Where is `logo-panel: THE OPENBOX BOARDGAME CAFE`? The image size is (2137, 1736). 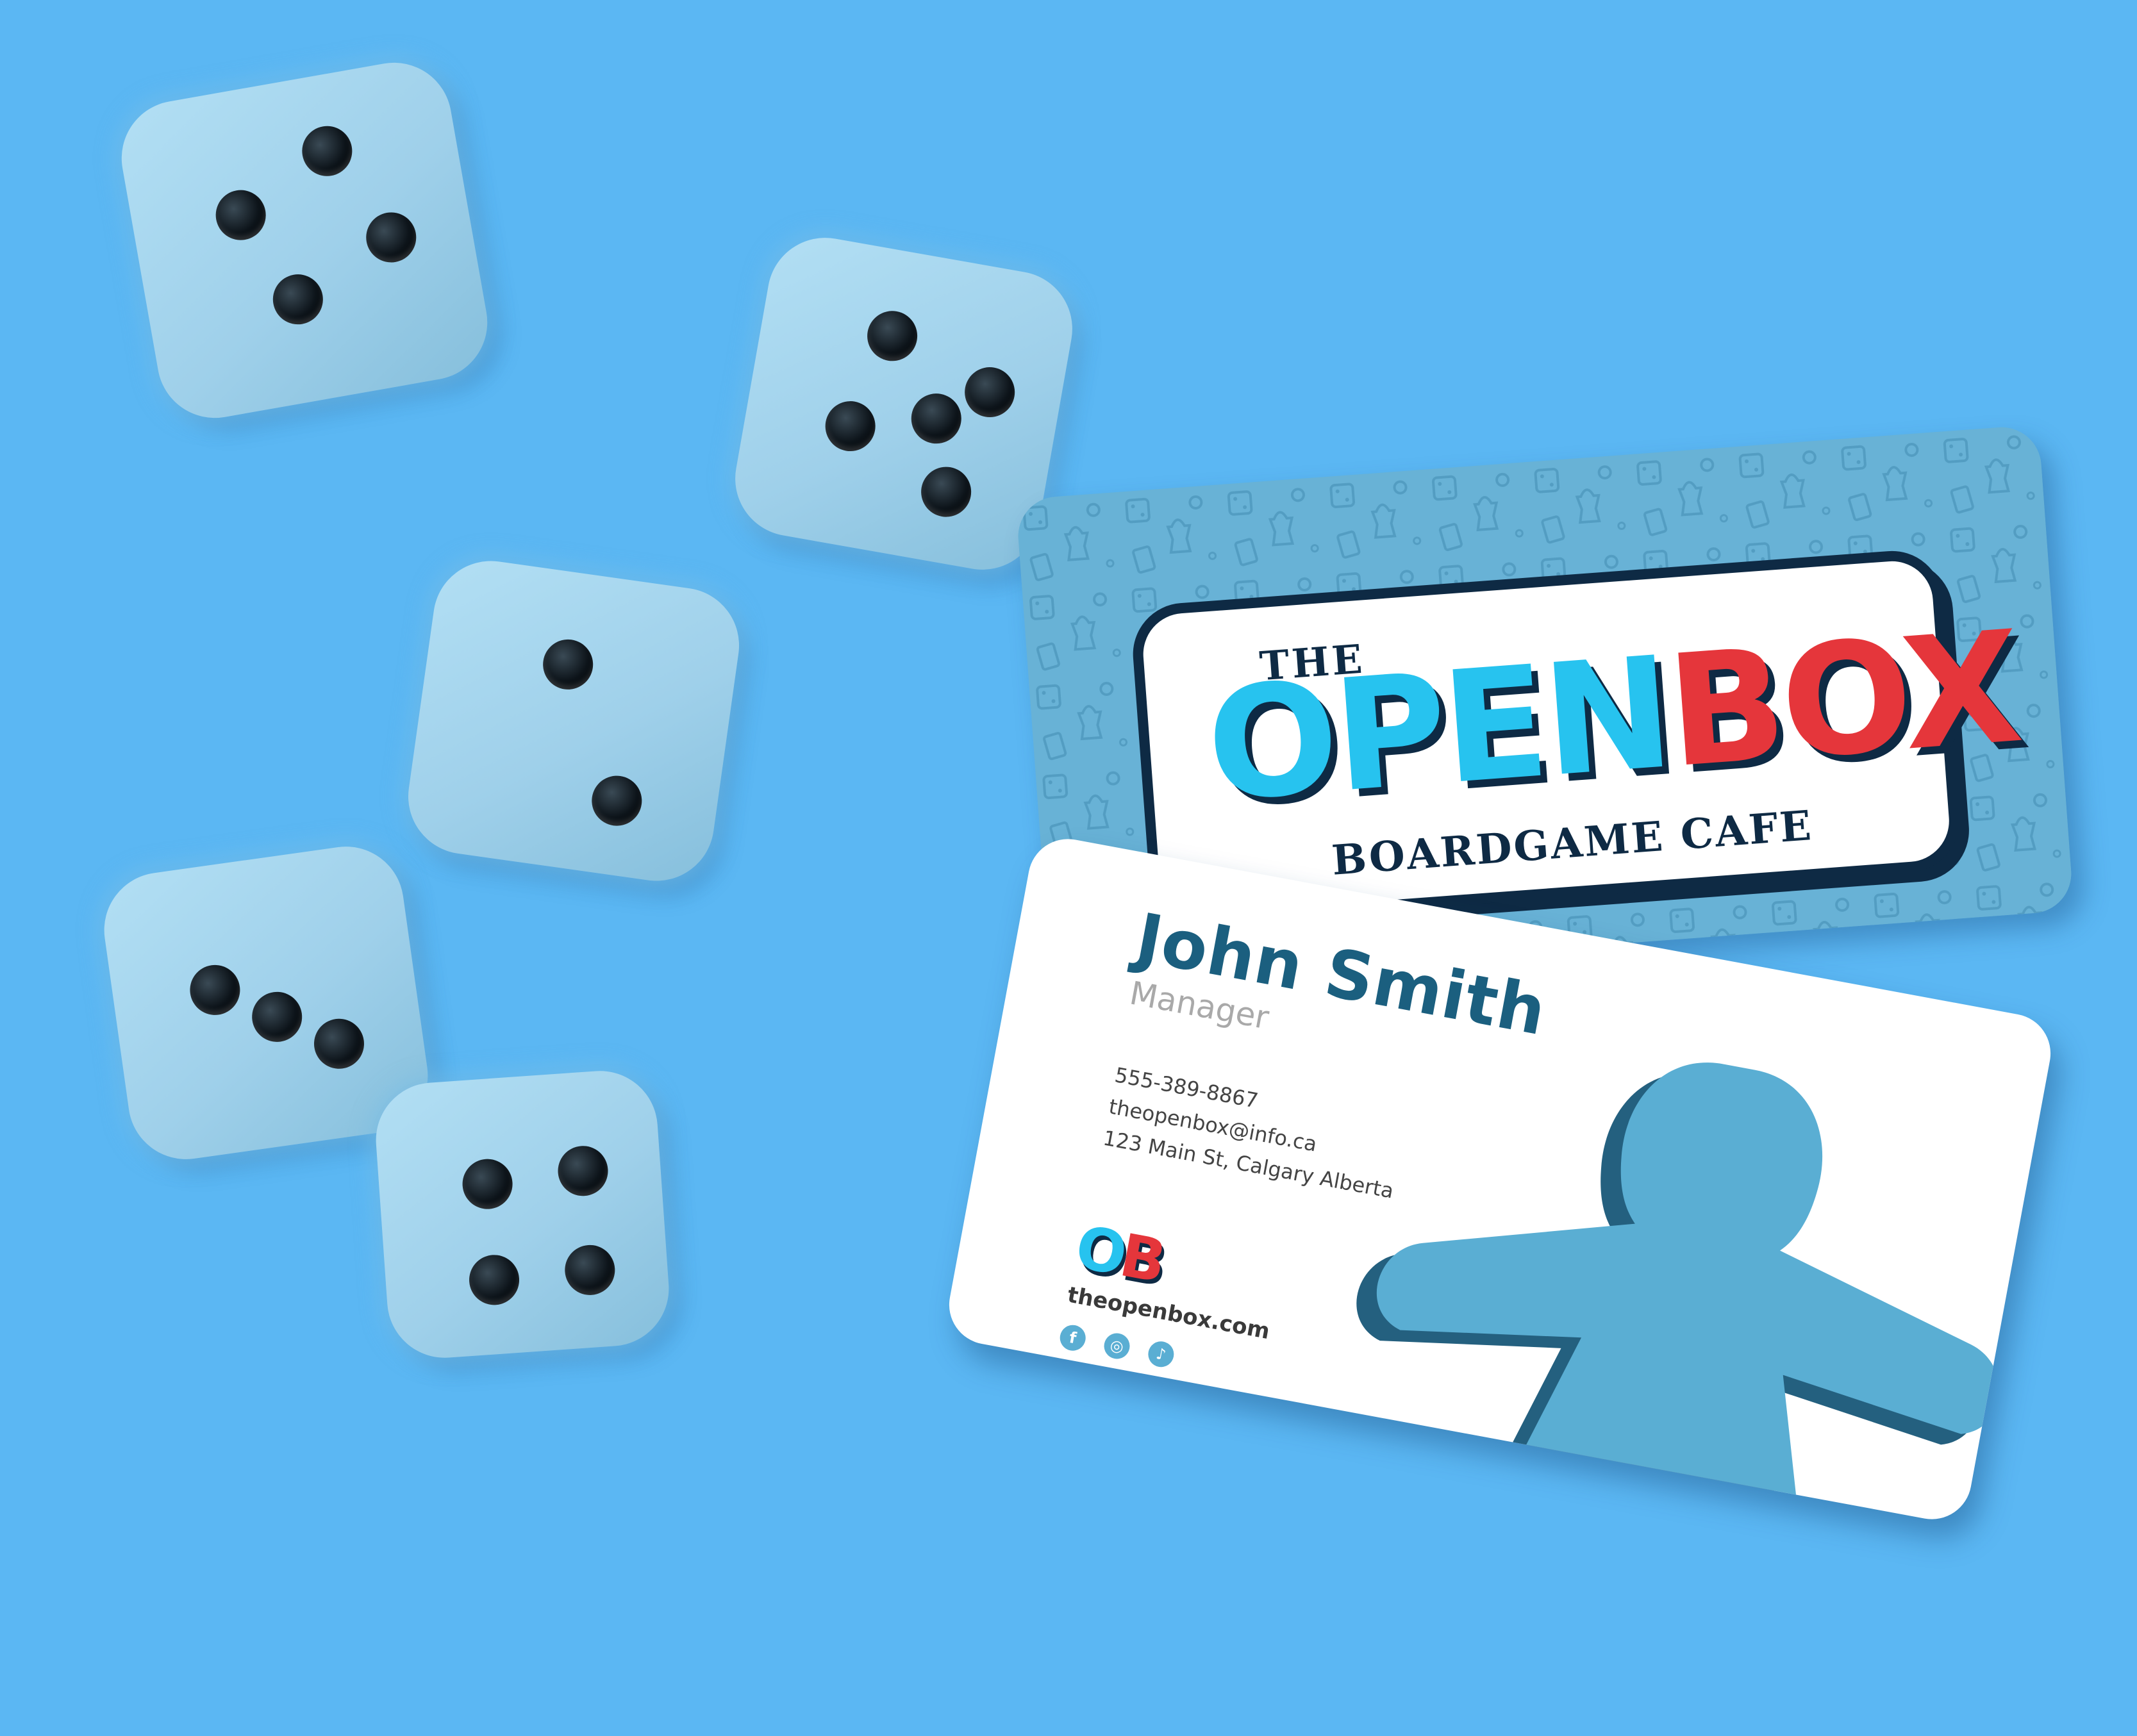 logo-panel: THE OPENBOX BOARDGAME CAFE is located at coordinates (1577, 737).